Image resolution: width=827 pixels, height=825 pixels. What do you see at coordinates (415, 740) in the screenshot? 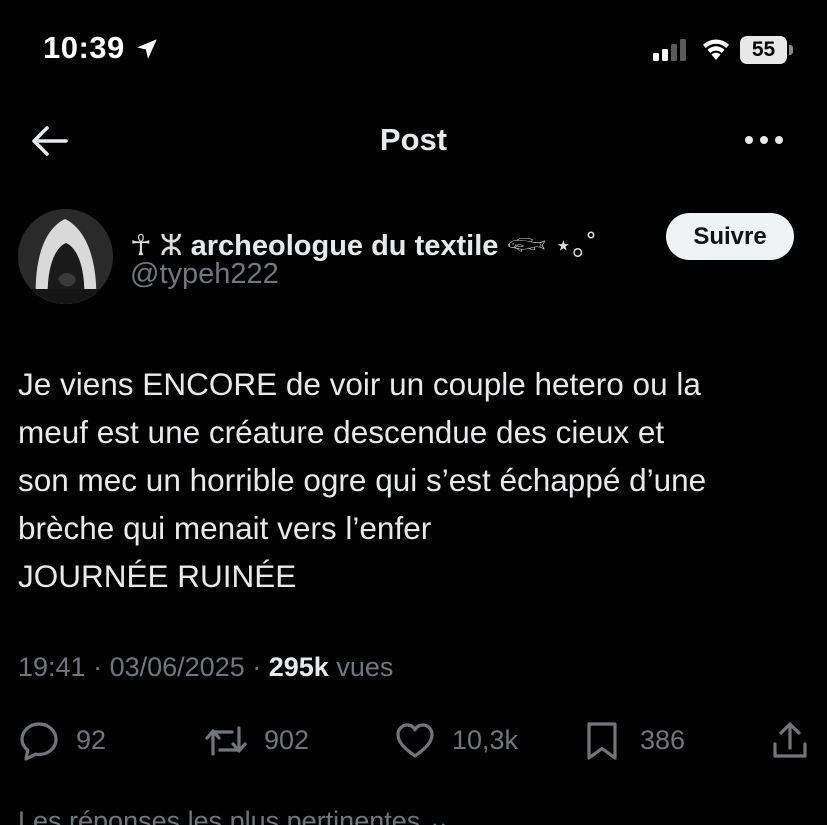
I see `heart-icon` at bounding box center [415, 740].